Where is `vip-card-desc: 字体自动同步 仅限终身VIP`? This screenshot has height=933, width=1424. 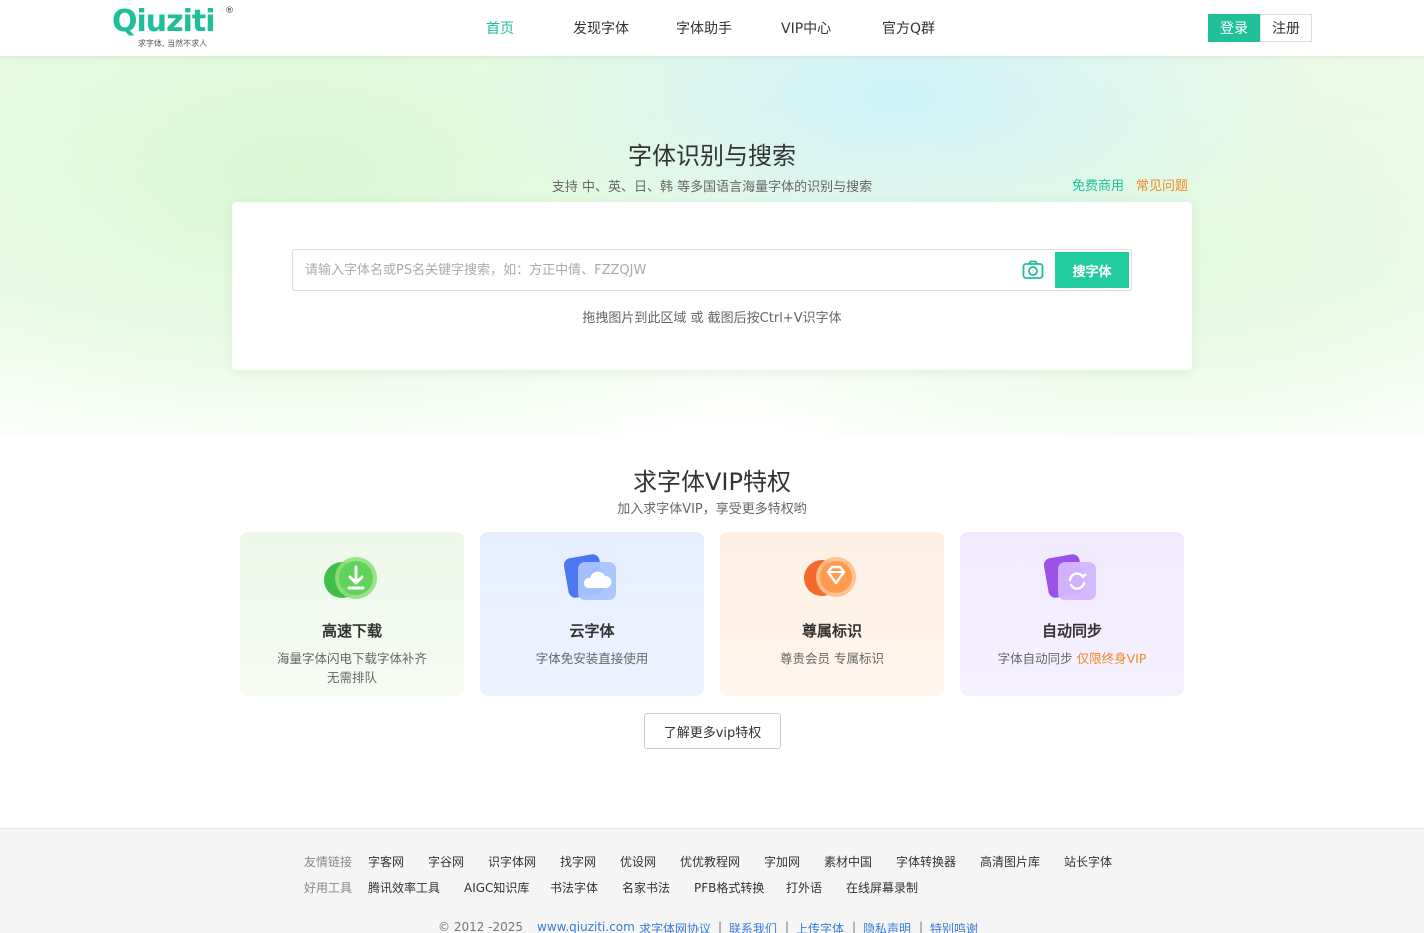 vip-card-desc: 字体自动同步 仅限终身VIP is located at coordinates (1072, 658).